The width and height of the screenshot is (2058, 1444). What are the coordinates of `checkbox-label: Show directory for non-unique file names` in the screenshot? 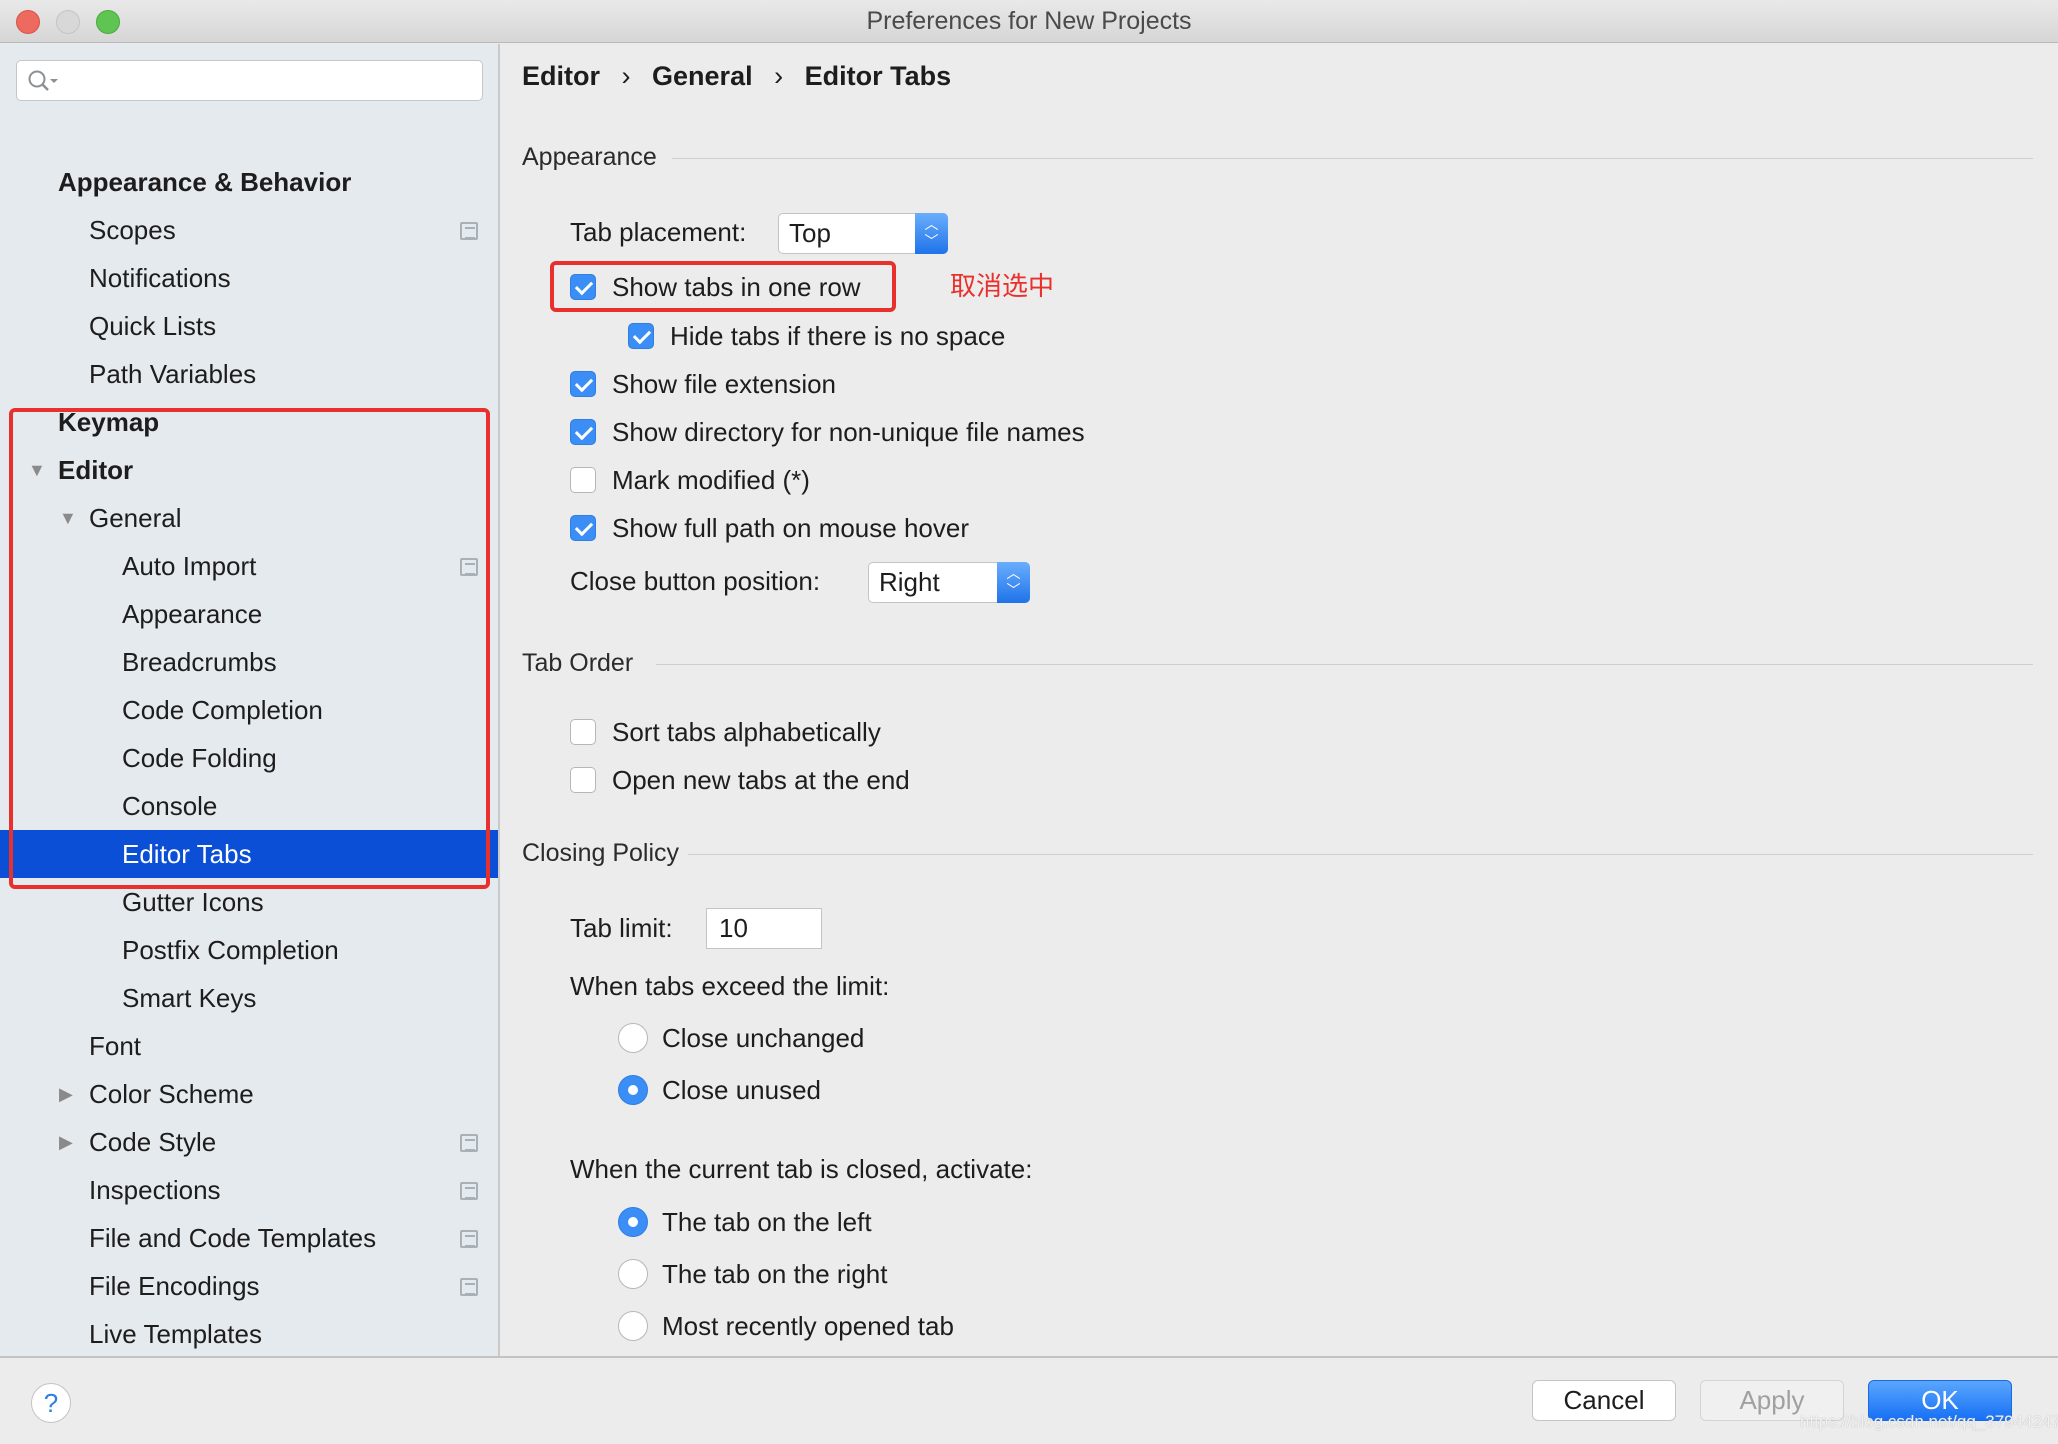 It's located at (848, 432).